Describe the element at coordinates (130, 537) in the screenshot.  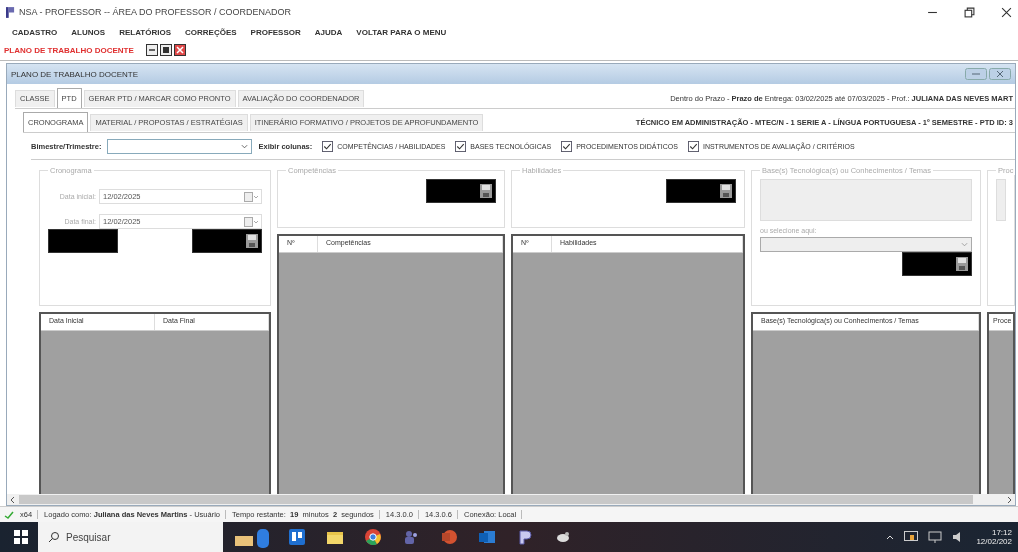
I see `search-field: Pesquisar` at that location.